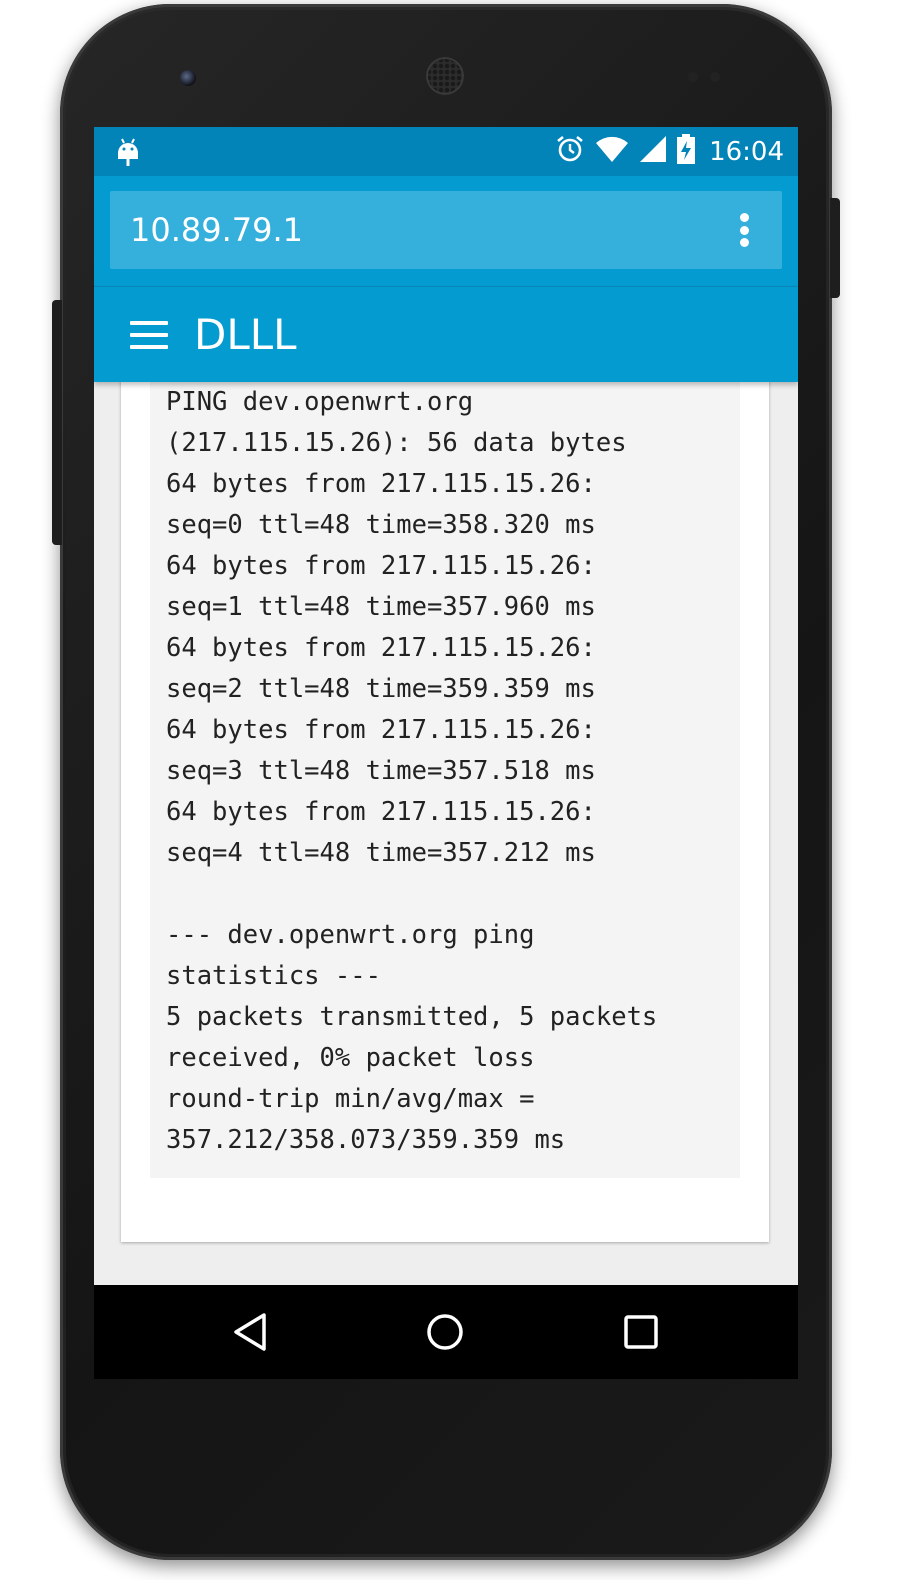 The height and width of the screenshot is (1580, 900). What do you see at coordinates (612, 151) in the screenshot?
I see `wifi-icon` at bounding box center [612, 151].